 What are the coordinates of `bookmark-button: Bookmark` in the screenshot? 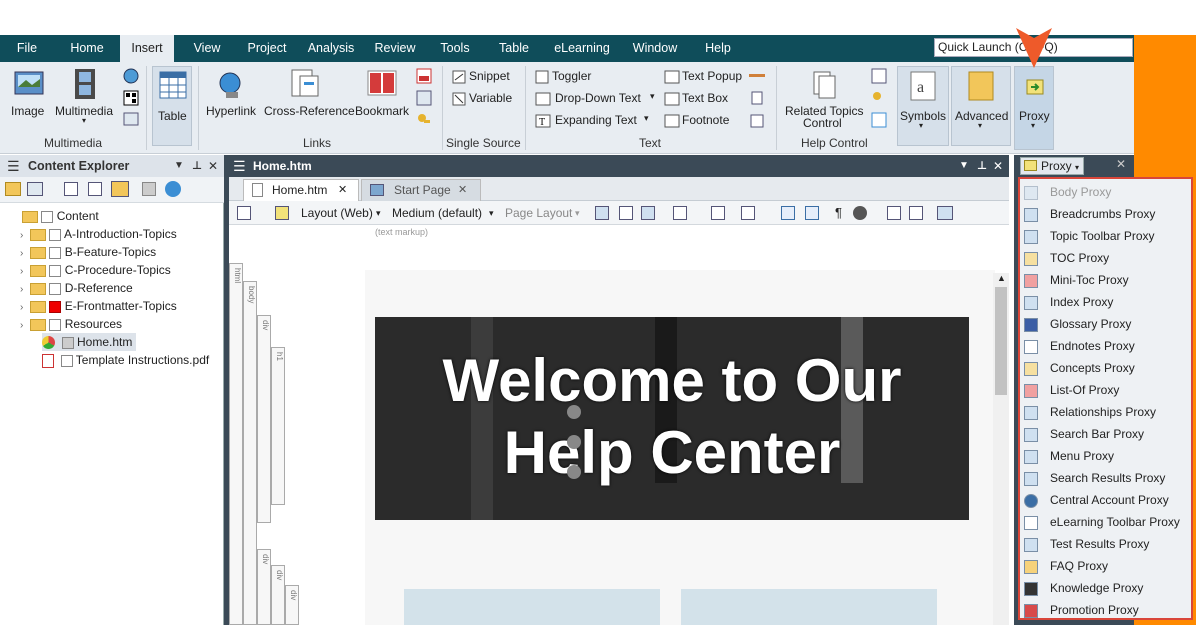 It's located at (382, 111).